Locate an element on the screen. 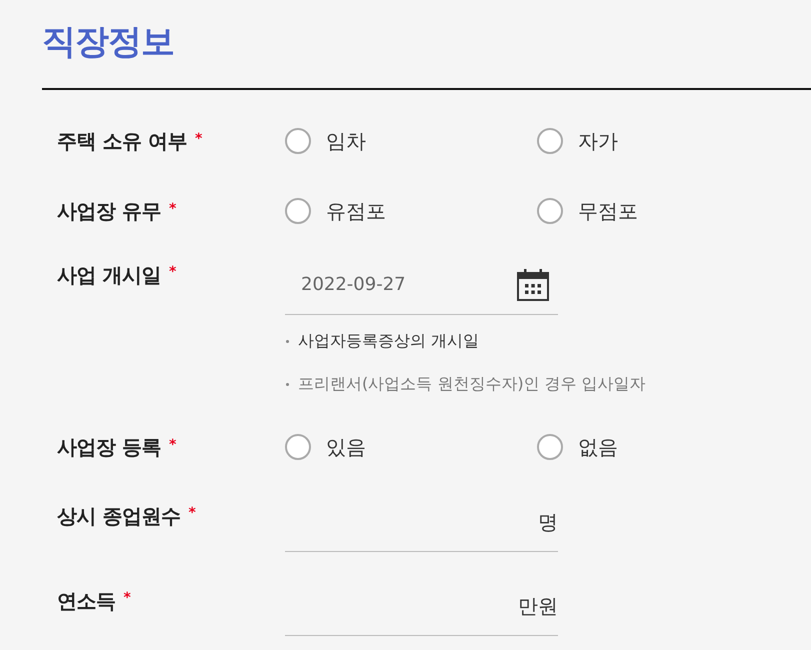 This screenshot has width=811, height=650. radio-label: 없음 is located at coordinates (598, 447).